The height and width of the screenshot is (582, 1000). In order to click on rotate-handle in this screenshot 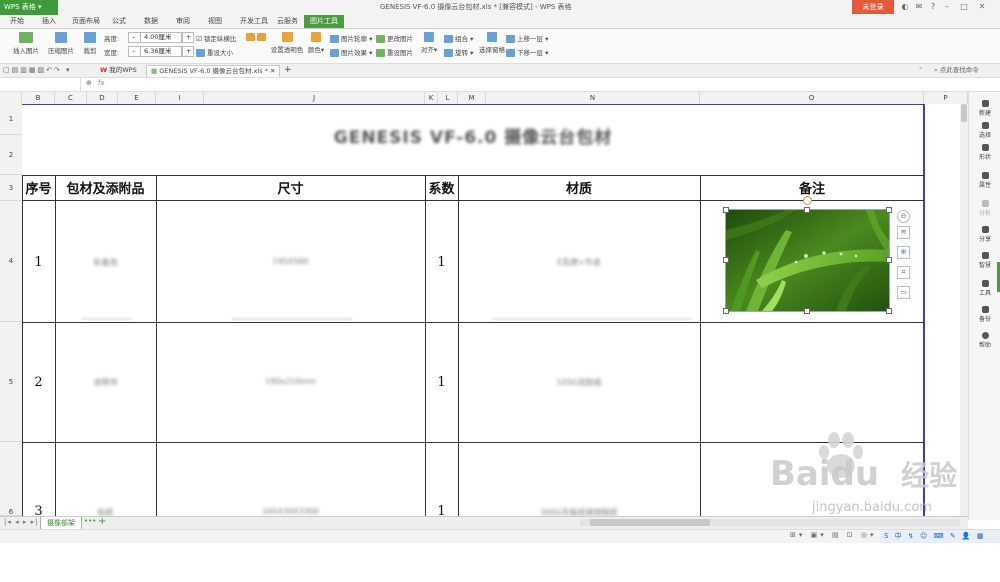, I will do `click(807, 200)`.